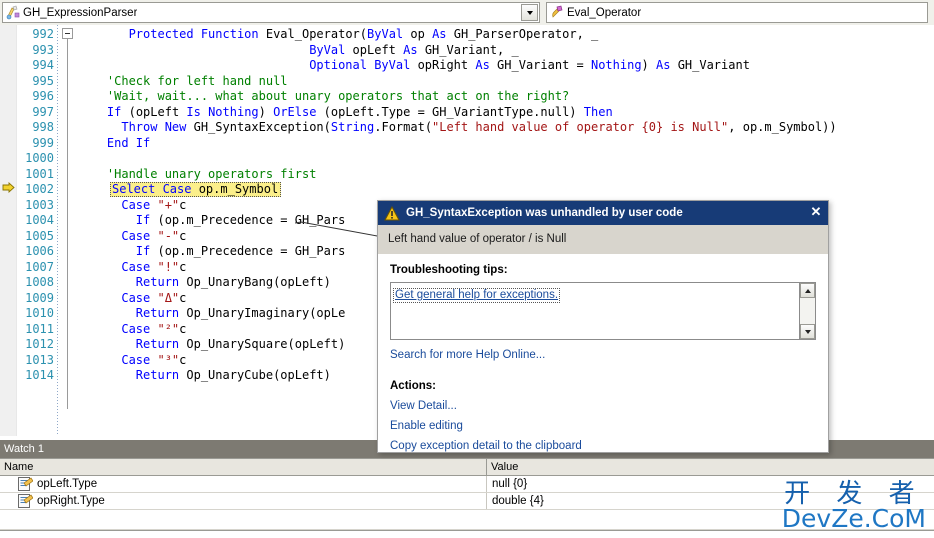 The image size is (934, 538). What do you see at coordinates (467, 51) in the screenshot?
I see `code-line: 993 ByVal opLeft As GH_Variant, _` at bounding box center [467, 51].